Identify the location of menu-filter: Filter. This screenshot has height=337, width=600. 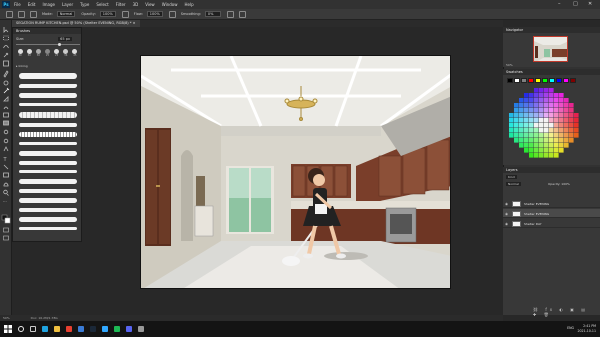
(121, 4).